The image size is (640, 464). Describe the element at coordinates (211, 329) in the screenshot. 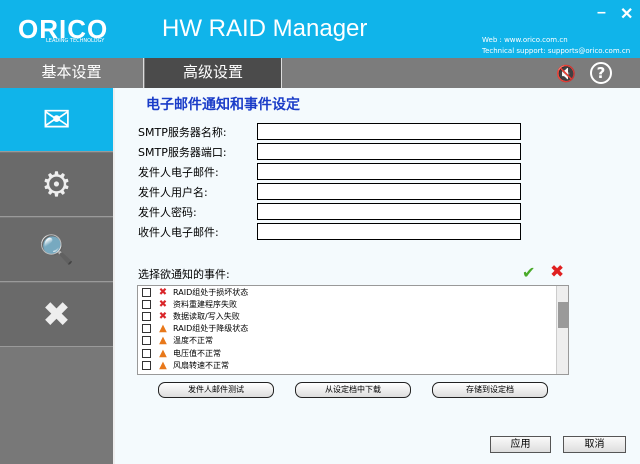

I see `event-label: RAID组处于降级状态` at that location.